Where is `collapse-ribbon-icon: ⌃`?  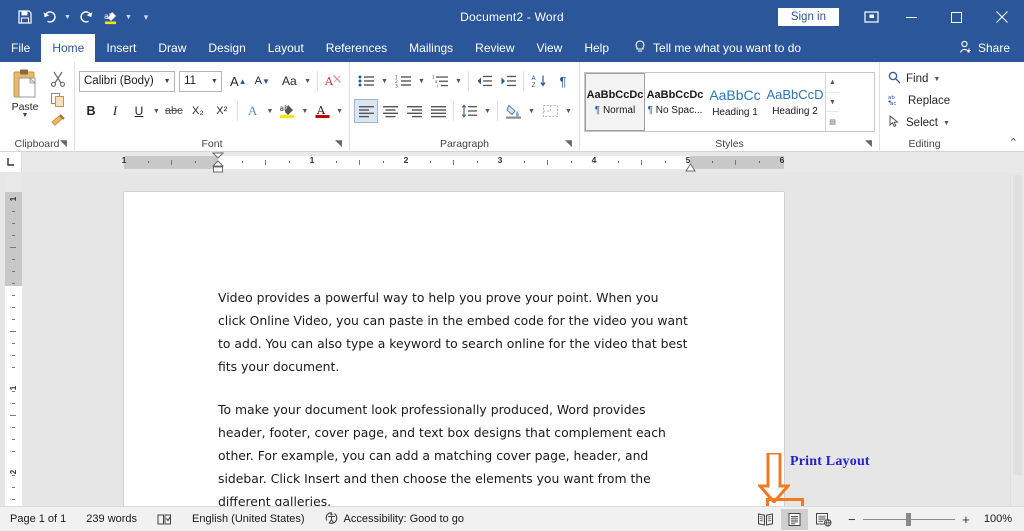
collapse-ribbon-icon: ⌃ is located at coordinates (1013, 142).